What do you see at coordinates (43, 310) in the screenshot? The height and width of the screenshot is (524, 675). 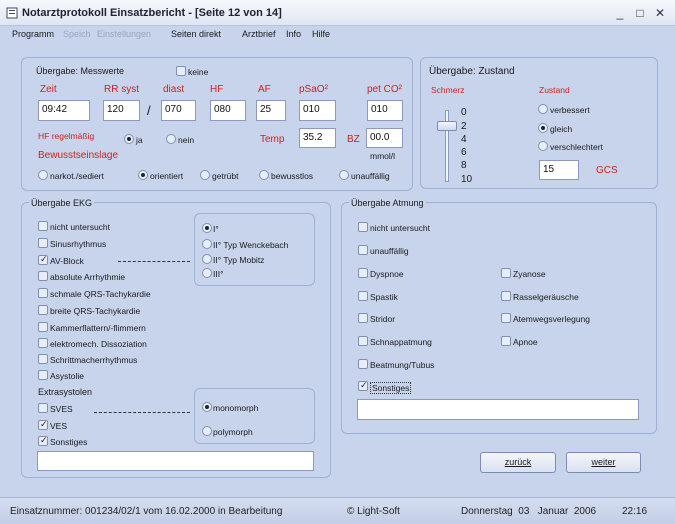 I see `ekg-checkbox-breite-qrs` at bounding box center [43, 310].